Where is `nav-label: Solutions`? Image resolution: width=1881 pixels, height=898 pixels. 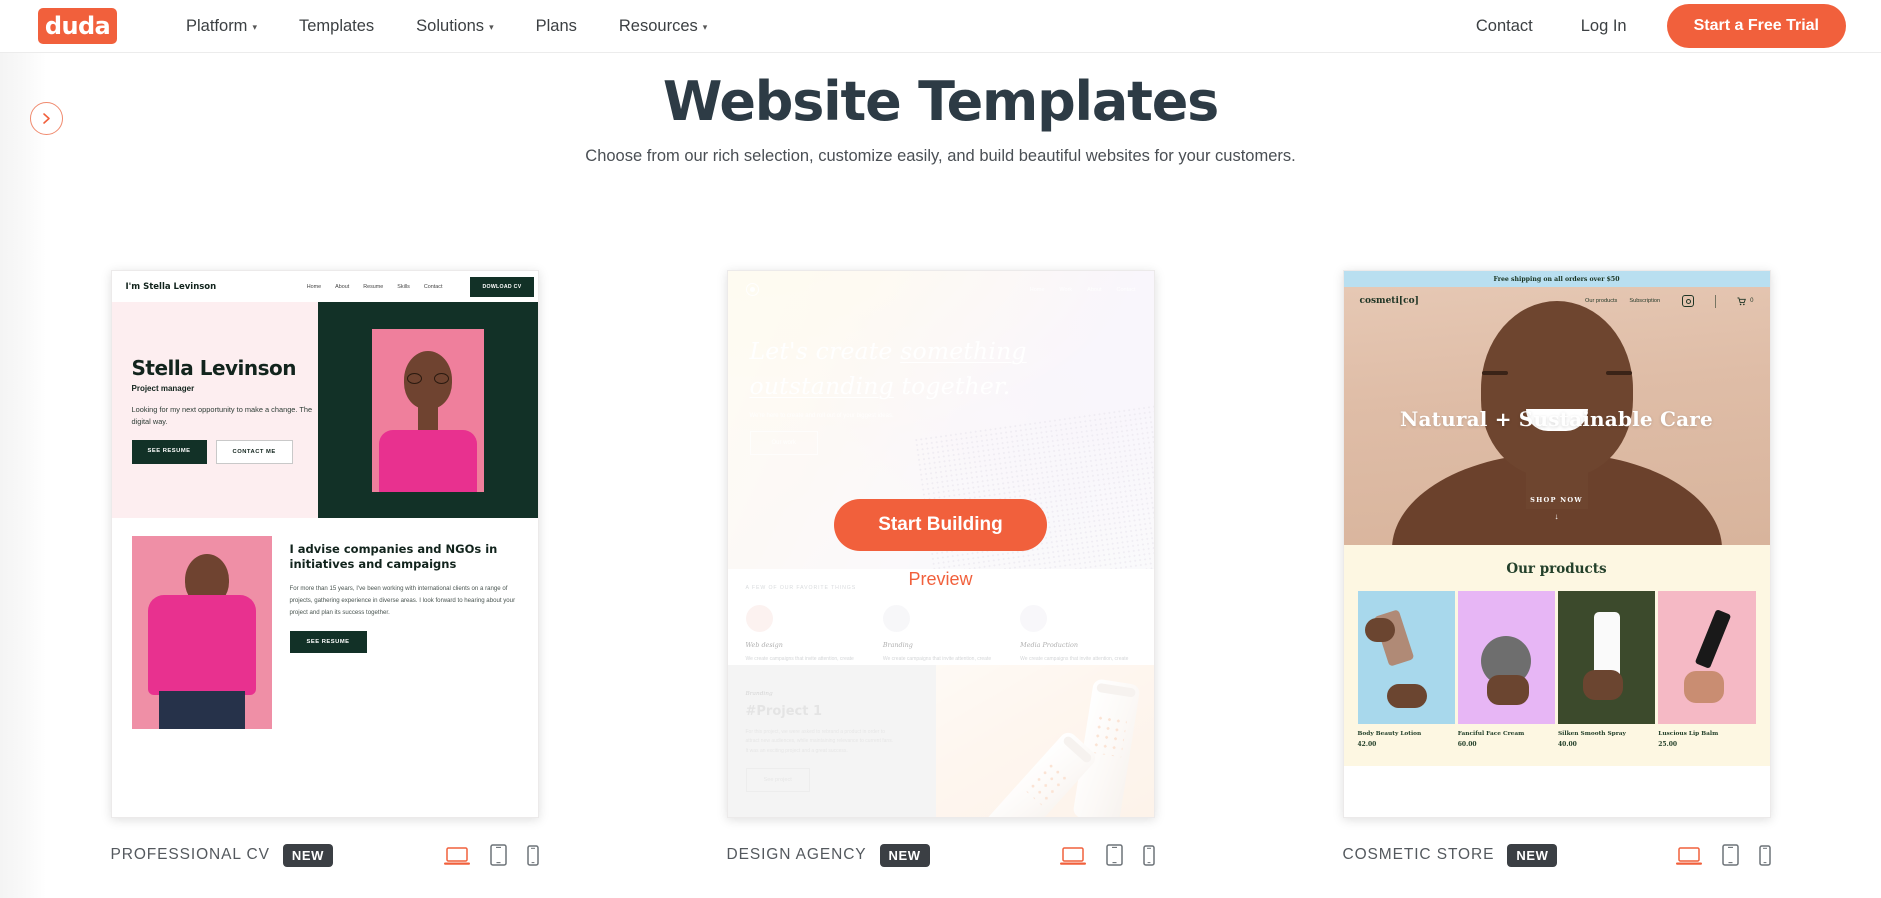 nav-label: Solutions is located at coordinates (450, 25).